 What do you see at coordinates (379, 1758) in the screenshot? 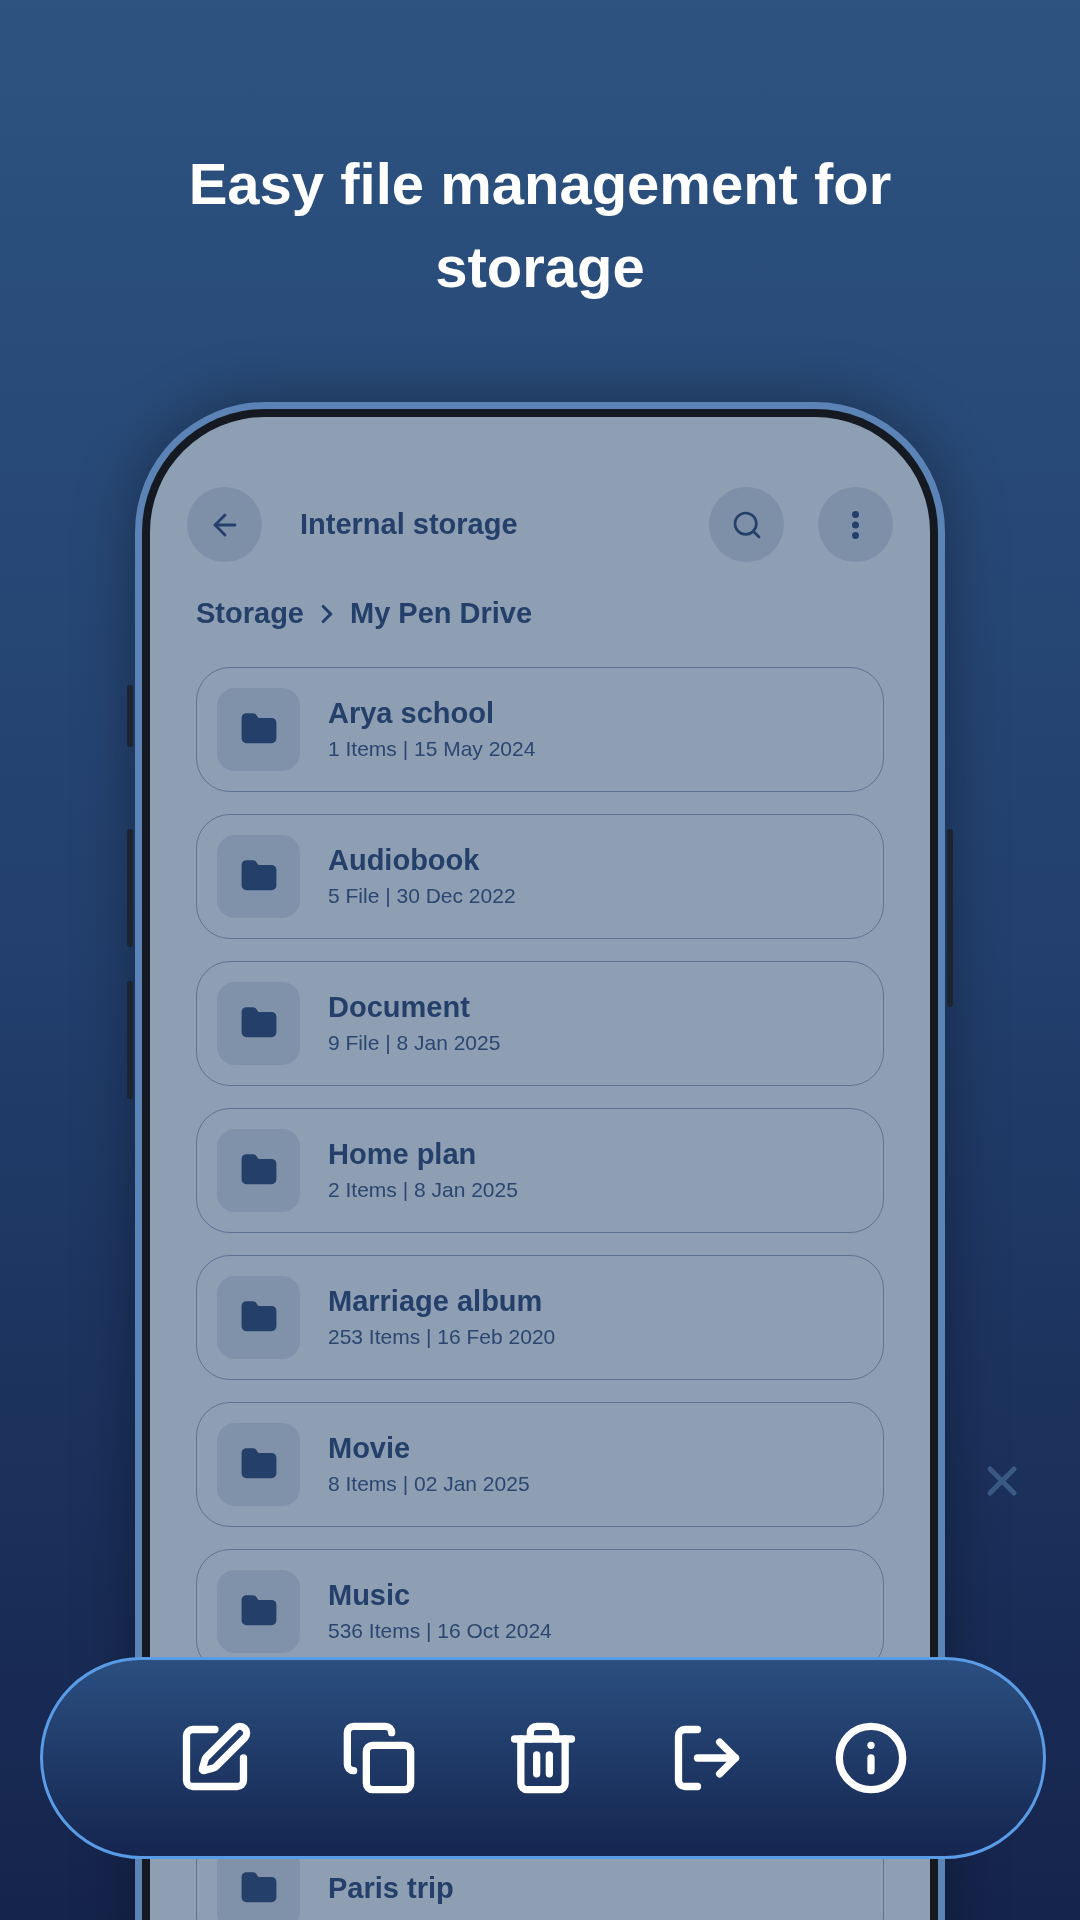
I see `copy-icon` at bounding box center [379, 1758].